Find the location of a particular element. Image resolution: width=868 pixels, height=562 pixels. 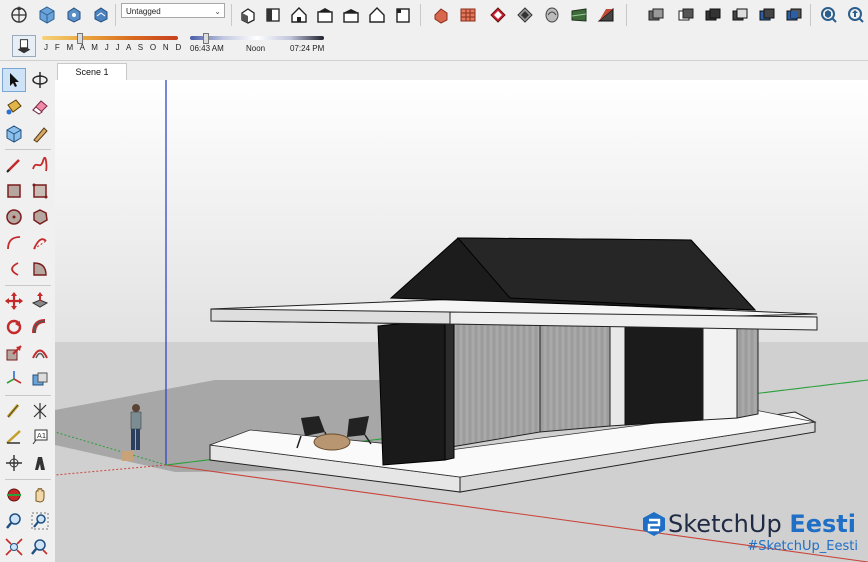

union-icon is located at coordinates (713, 15).